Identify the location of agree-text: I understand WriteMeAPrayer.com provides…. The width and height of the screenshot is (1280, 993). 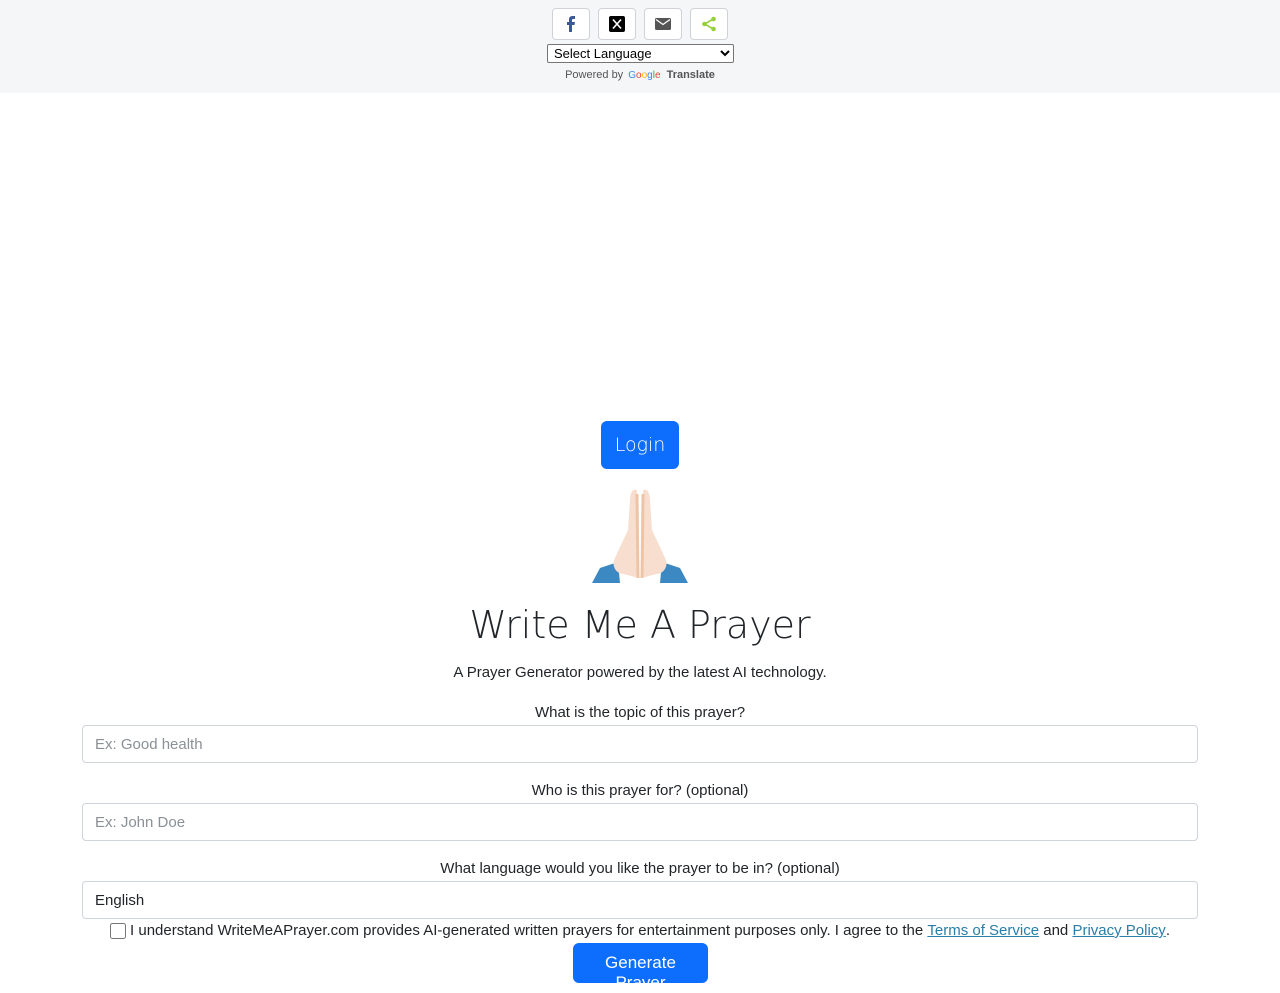
(527, 930).